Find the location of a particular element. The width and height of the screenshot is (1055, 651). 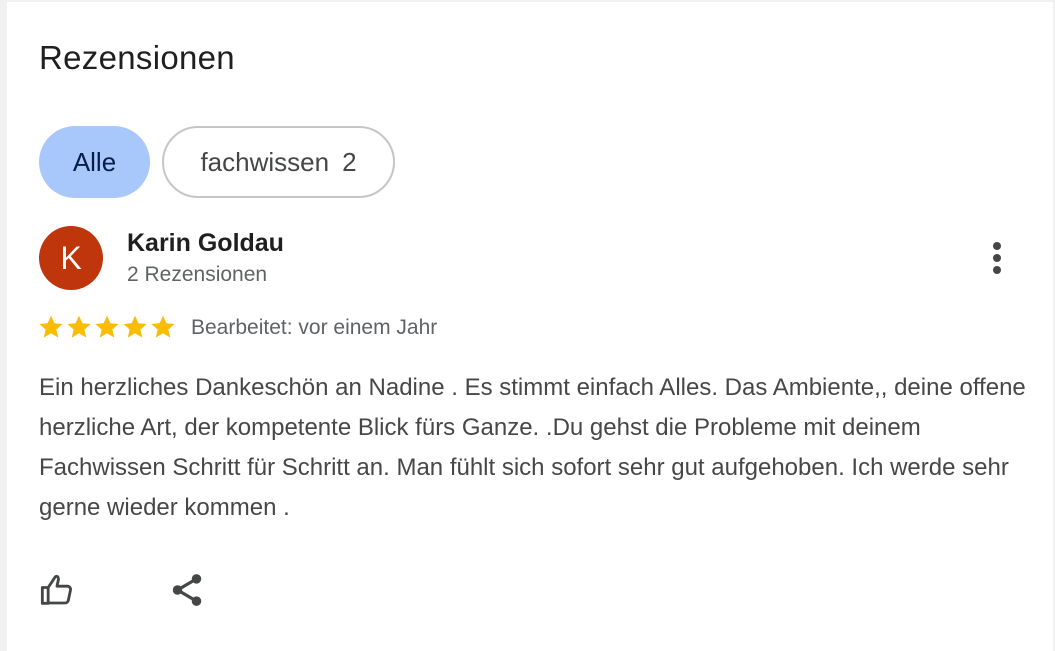

avatar: K is located at coordinates (71, 258).